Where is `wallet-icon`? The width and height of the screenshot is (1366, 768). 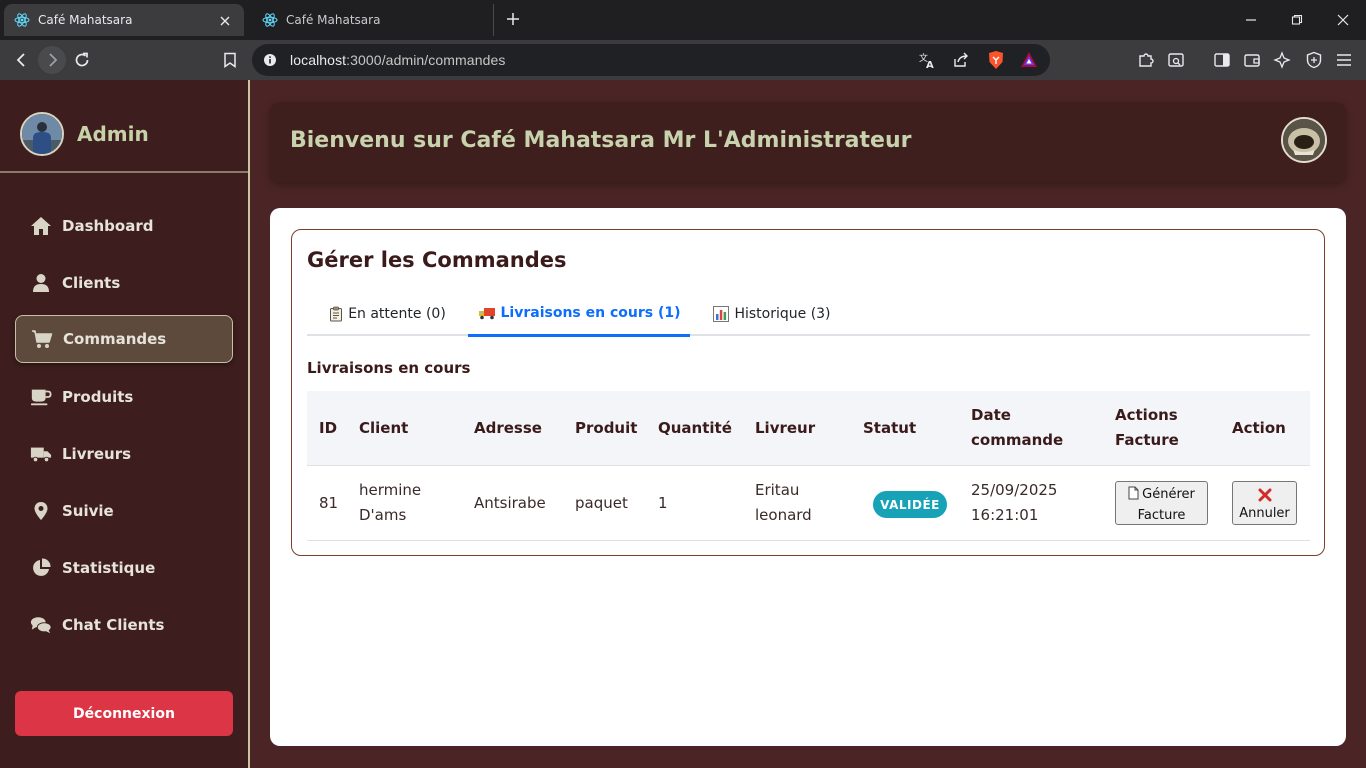
wallet-icon is located at coordinates (1252, 60).